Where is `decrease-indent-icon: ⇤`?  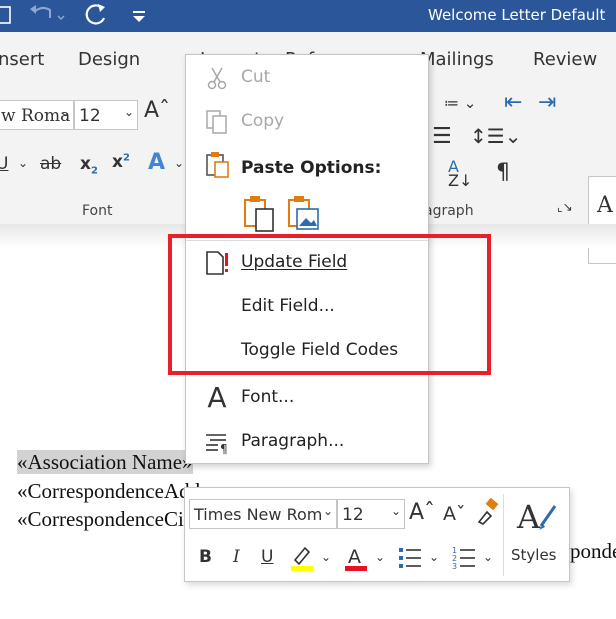 decrease-indent-icon: ⇤ is located at coordinates (513, 102).